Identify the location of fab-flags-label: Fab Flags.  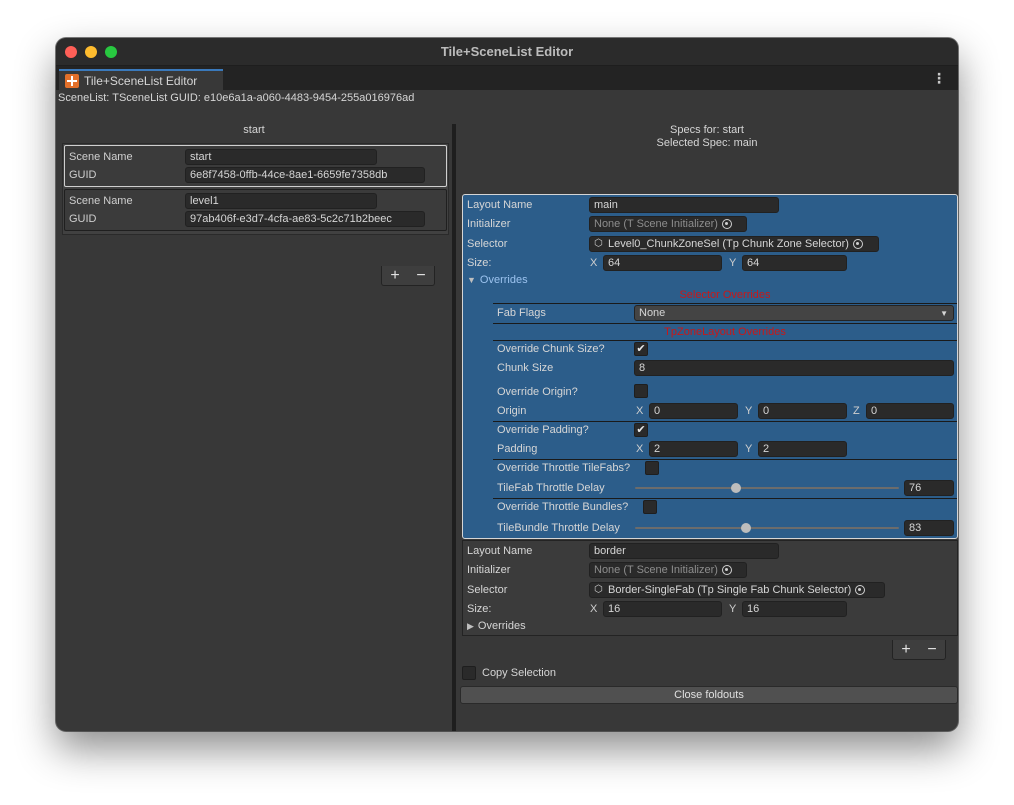
(521, 313).